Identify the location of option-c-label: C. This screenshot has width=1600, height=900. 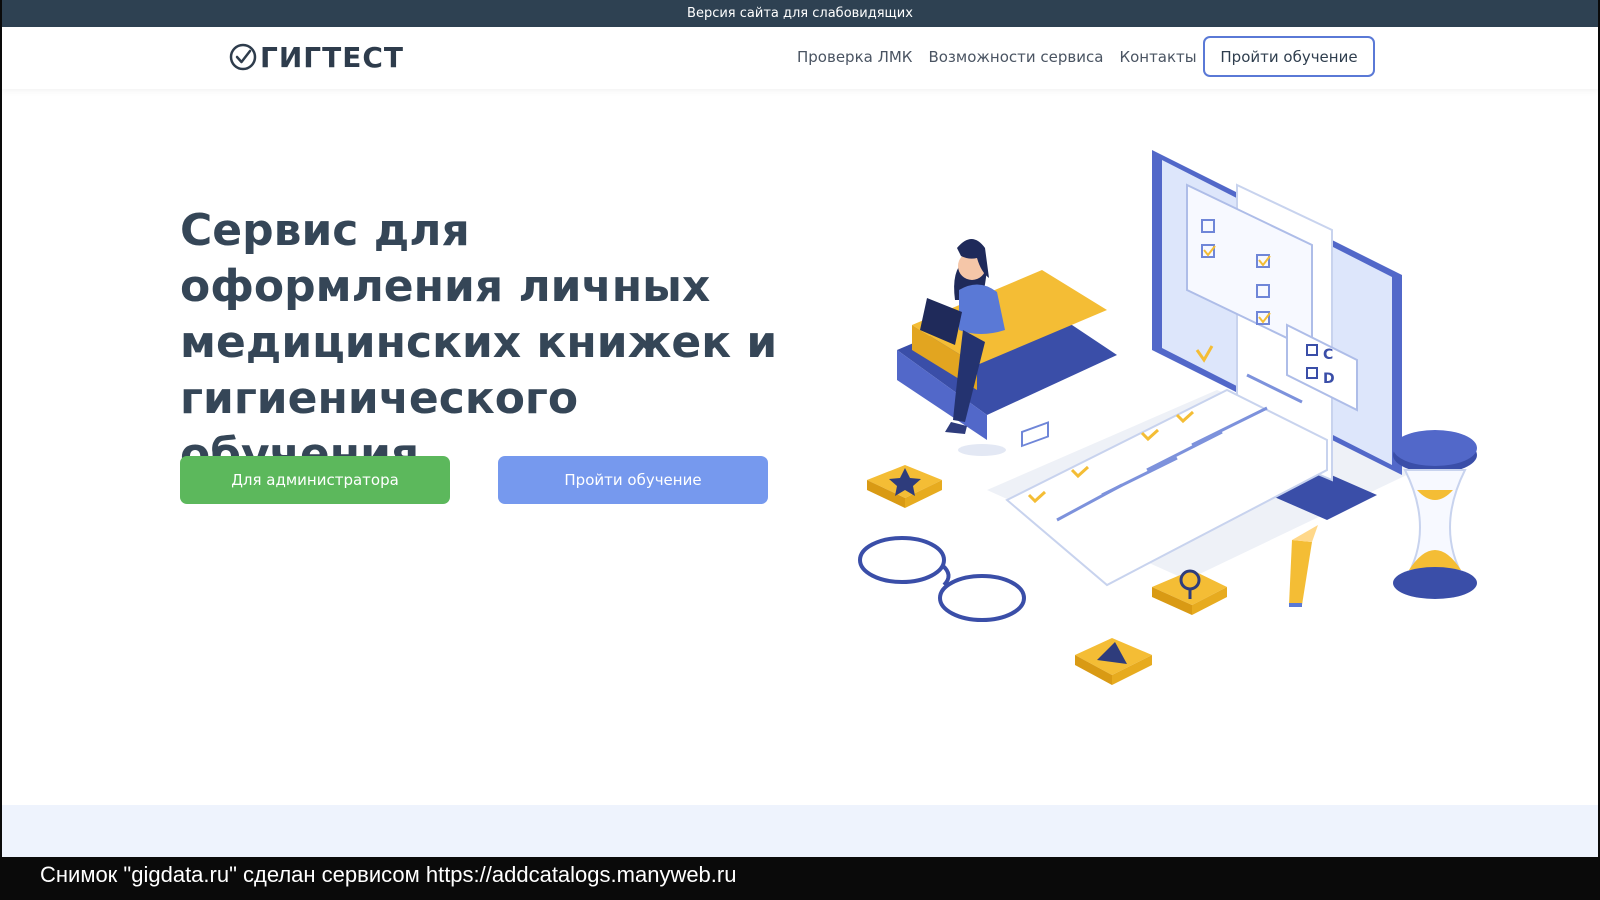
(1328, 355).